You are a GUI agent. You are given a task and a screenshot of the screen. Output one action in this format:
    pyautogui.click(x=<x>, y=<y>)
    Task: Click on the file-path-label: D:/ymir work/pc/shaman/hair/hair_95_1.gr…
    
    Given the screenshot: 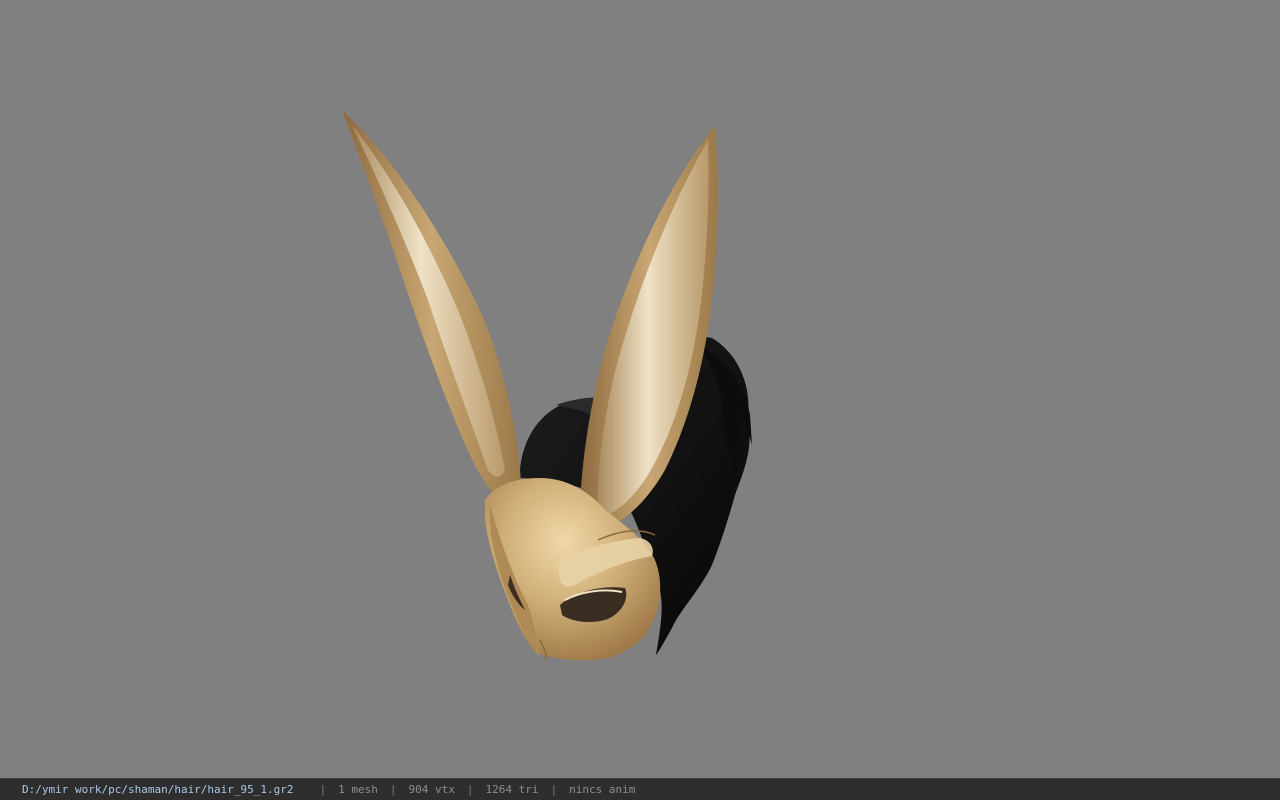 What is the action you would take?
    pyautogui.click(x=158, y=789)
    